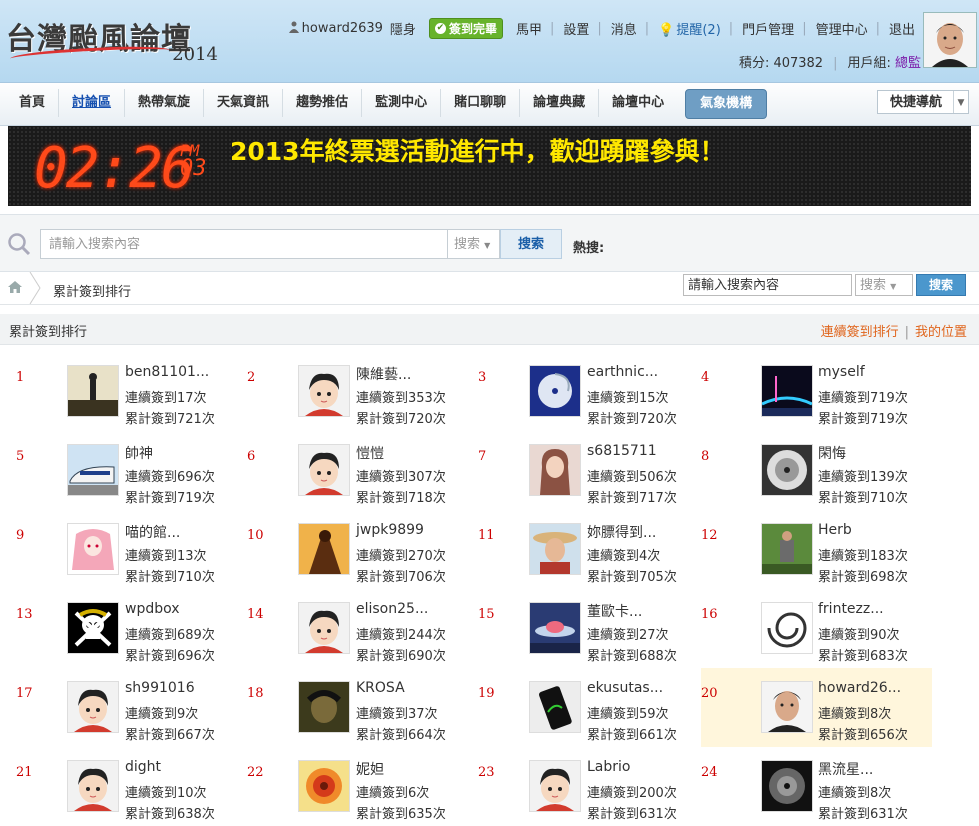  Describe the element at coordinates (244, 103) in the screenshot. I see `nav-weather-info: 天氣資訊` at that location.